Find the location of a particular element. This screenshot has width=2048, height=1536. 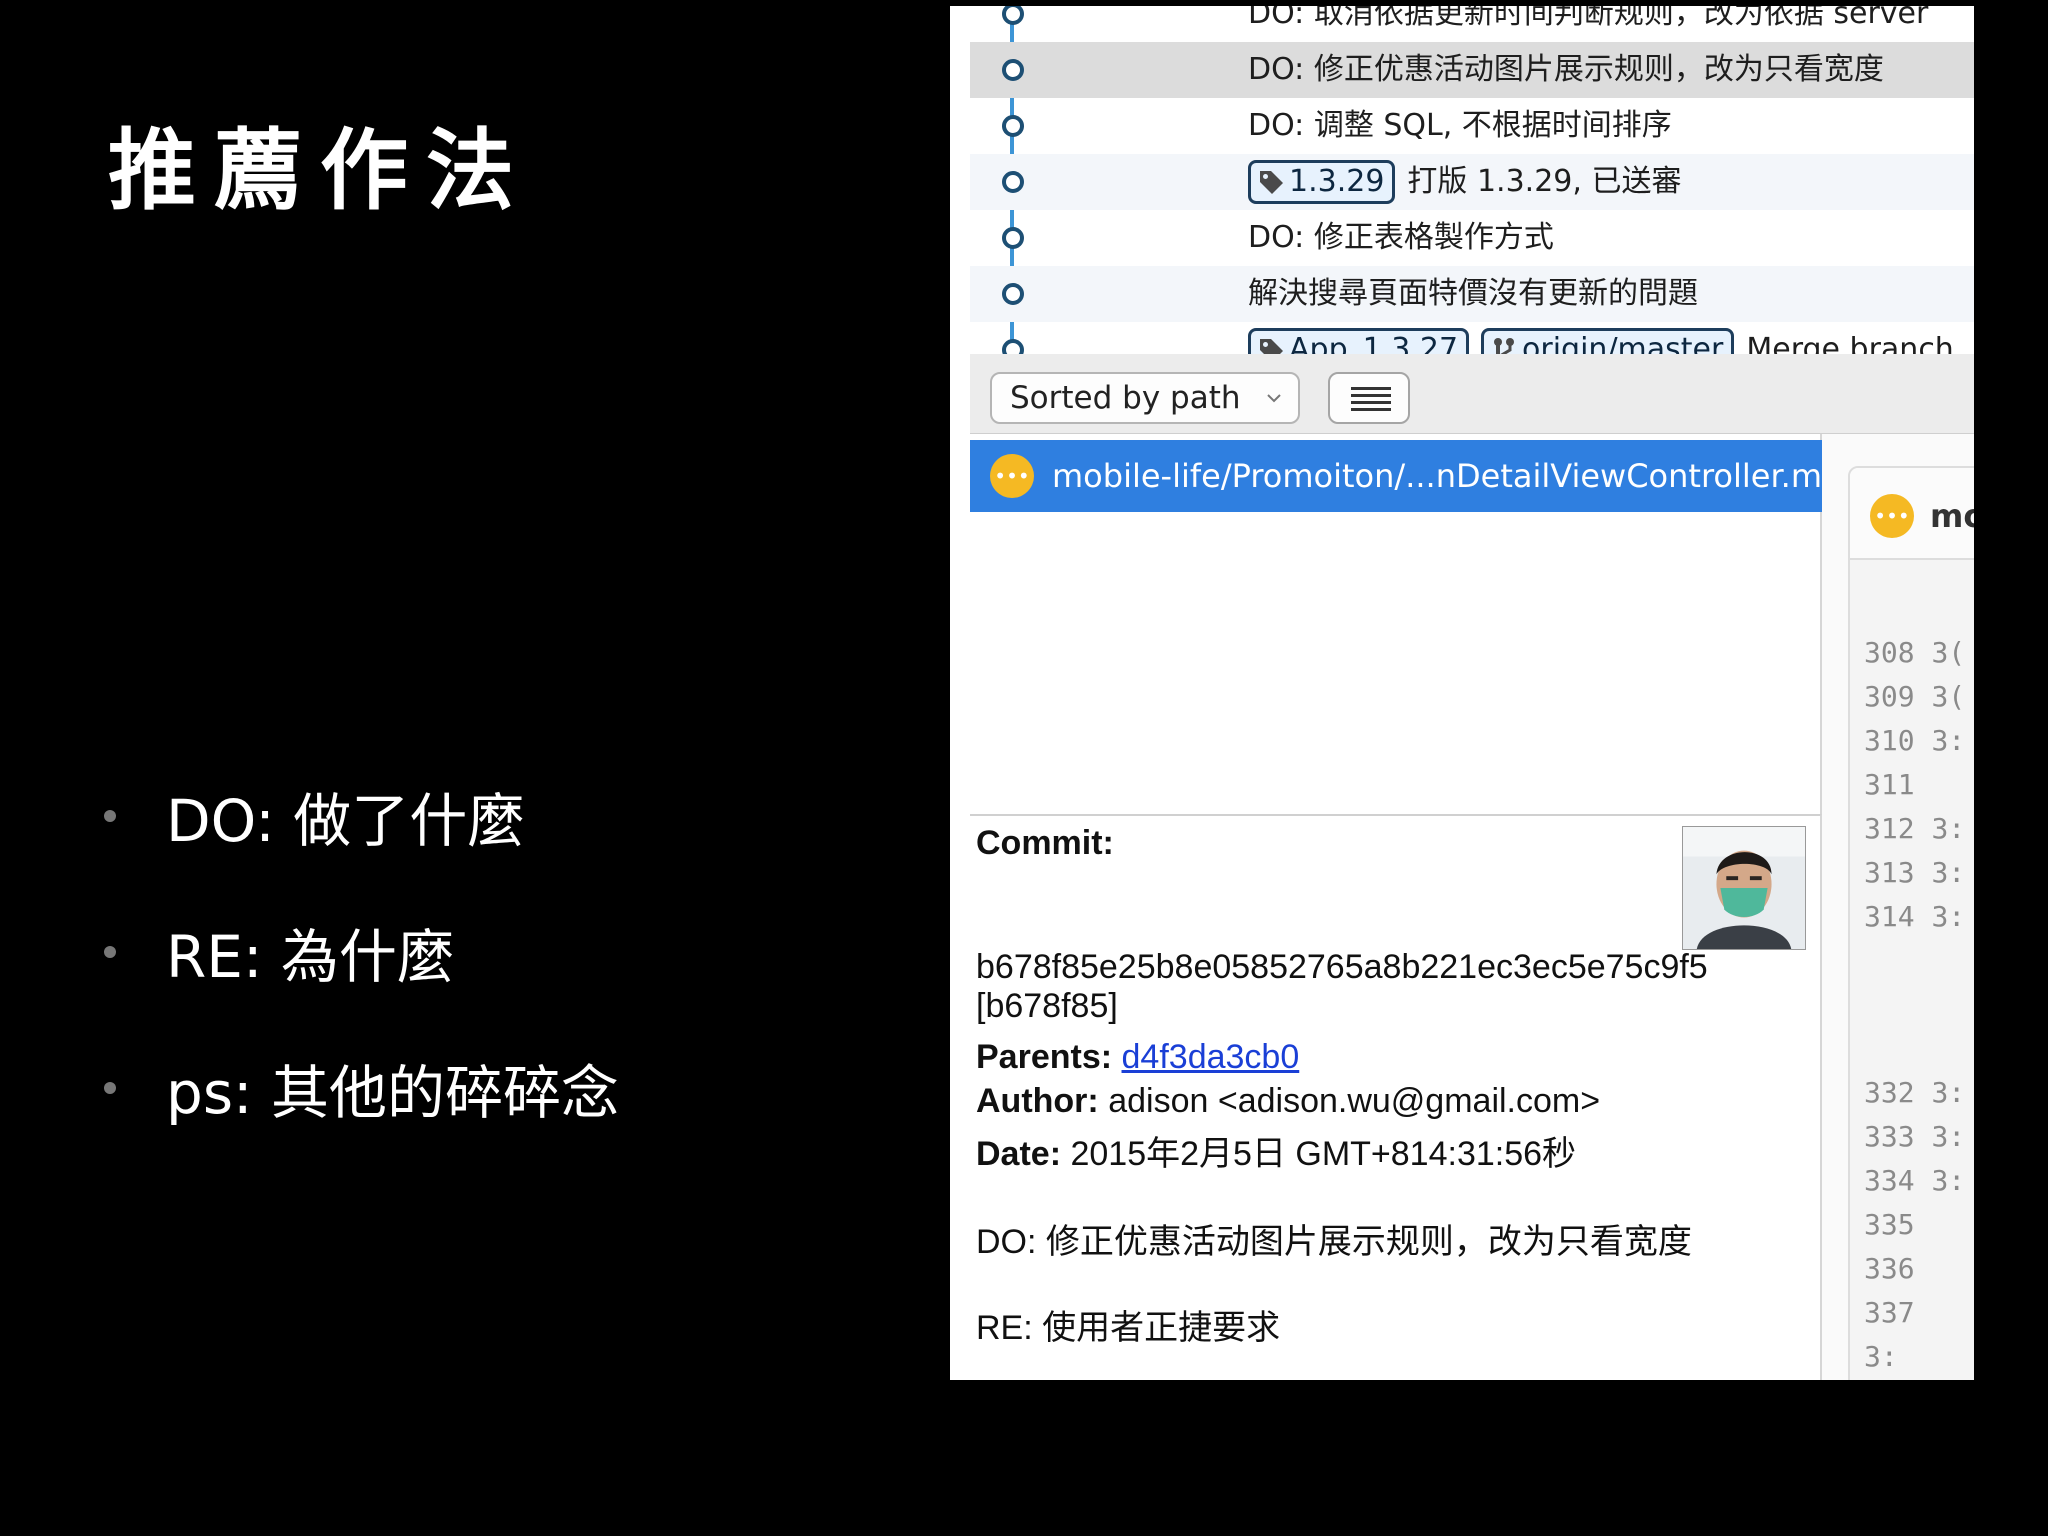

commit-row: 1.3.29 打版 1.3.29, 已送審 is located at coordinates (1472, 182).